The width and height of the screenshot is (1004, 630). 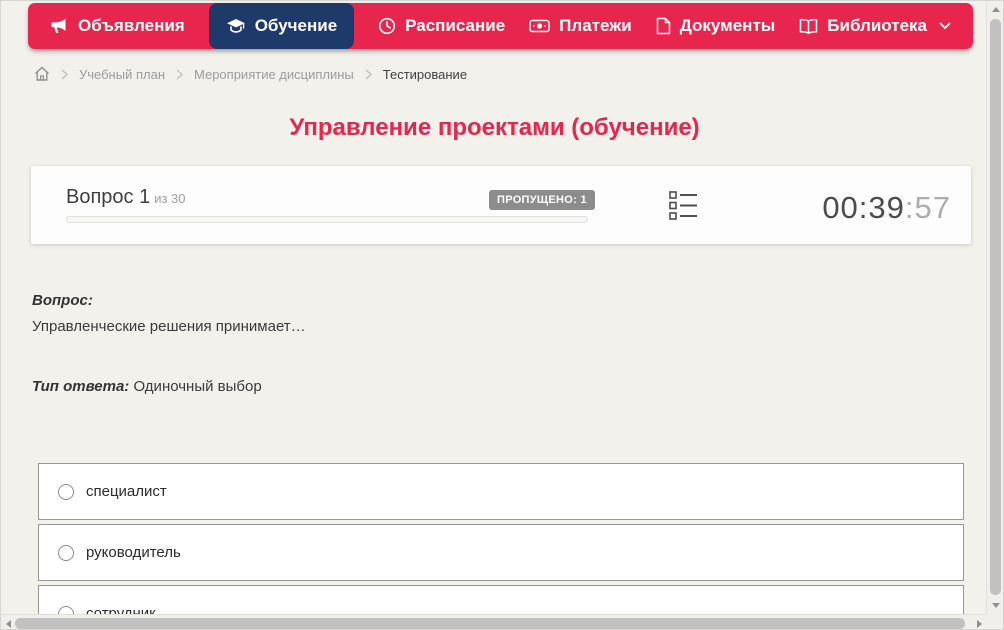 I want to click on nav-label: Документы, so click(x=727, y=25).